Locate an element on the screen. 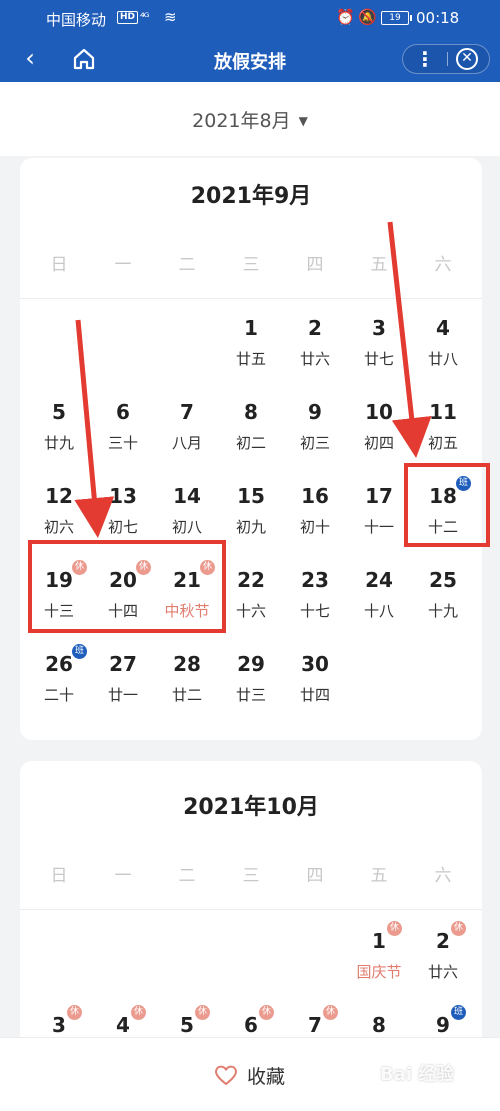 The height and width of the screenshot is (1111, 500). festival-label: 国庆节 is located at coordinates (379, 972).